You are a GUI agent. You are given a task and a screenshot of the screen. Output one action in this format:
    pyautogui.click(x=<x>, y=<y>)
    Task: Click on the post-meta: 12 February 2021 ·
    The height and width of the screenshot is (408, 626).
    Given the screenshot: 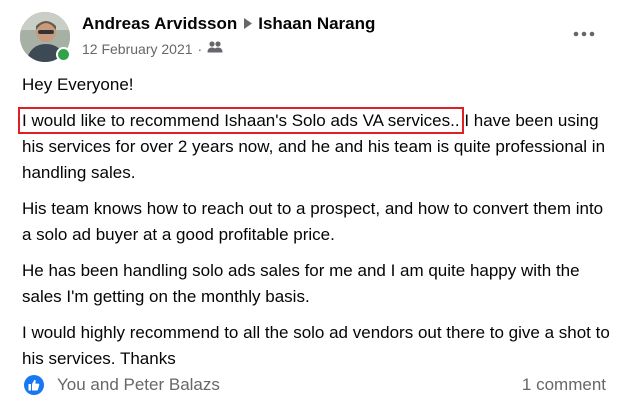 What is the action you would take?
    pyautogui.click(x=152, y=48)
    